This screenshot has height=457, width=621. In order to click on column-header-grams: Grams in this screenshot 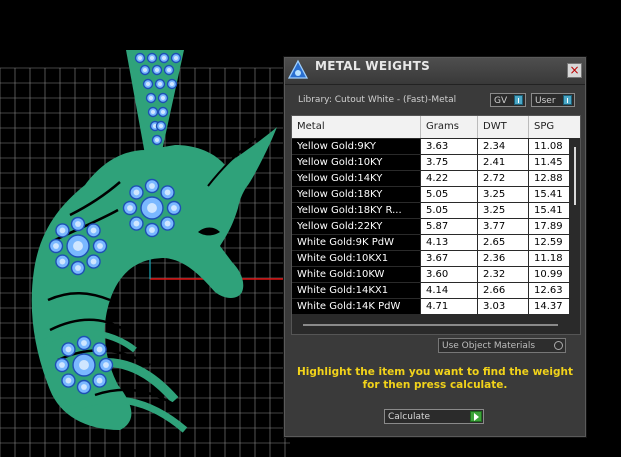, I will do `click(449, 127)`.